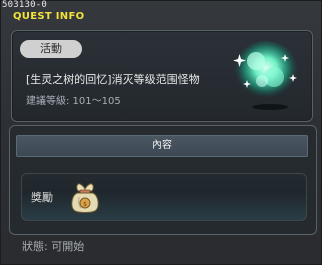  I want to click on quest-status: 狀態: 可開始, so click(53, 246).